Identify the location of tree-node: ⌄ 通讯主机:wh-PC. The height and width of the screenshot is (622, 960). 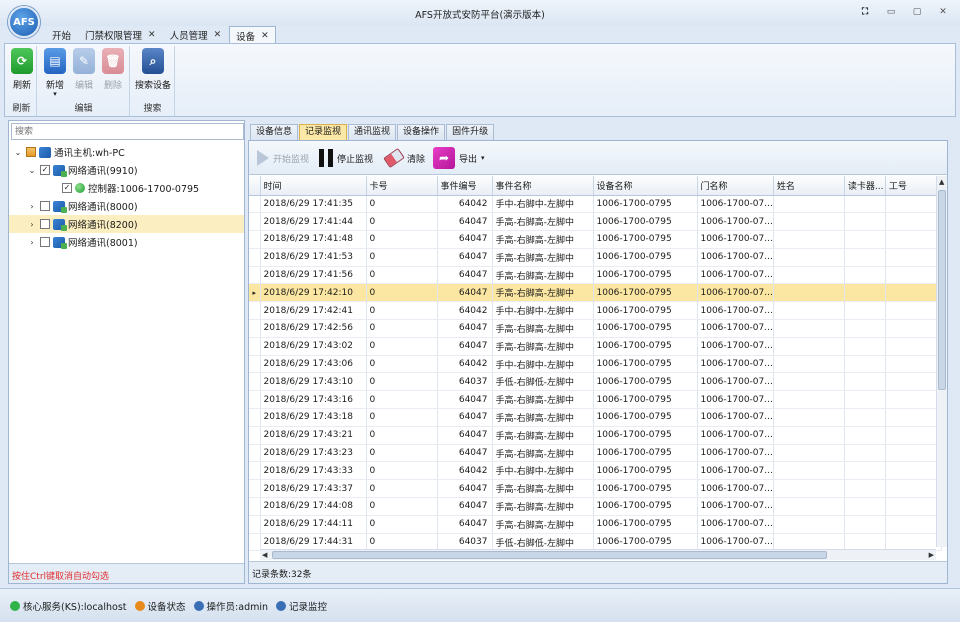
(69, 152).